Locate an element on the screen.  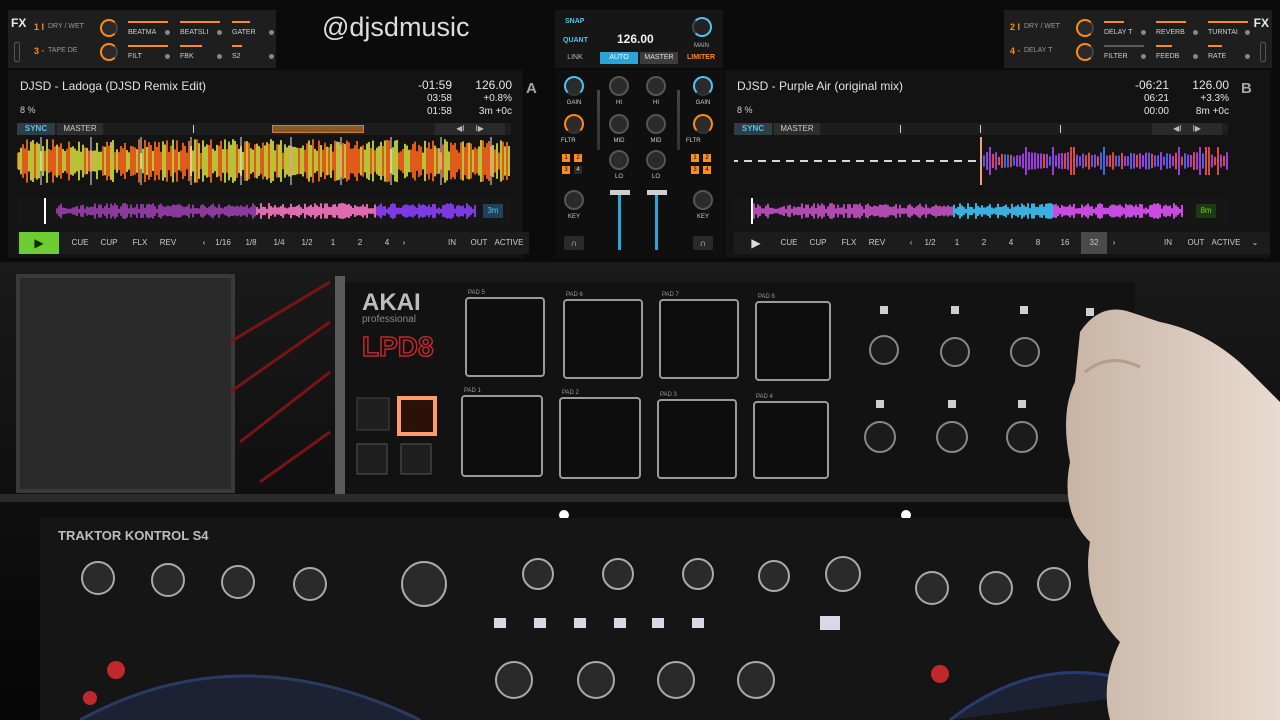
snap-button: SNAP is located at coordinates (574, 21).